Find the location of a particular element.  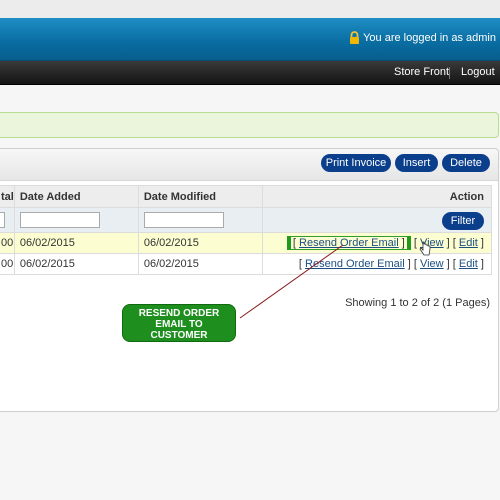

callout-line-2: EMAIL TO is located at coordinates (179, 324).